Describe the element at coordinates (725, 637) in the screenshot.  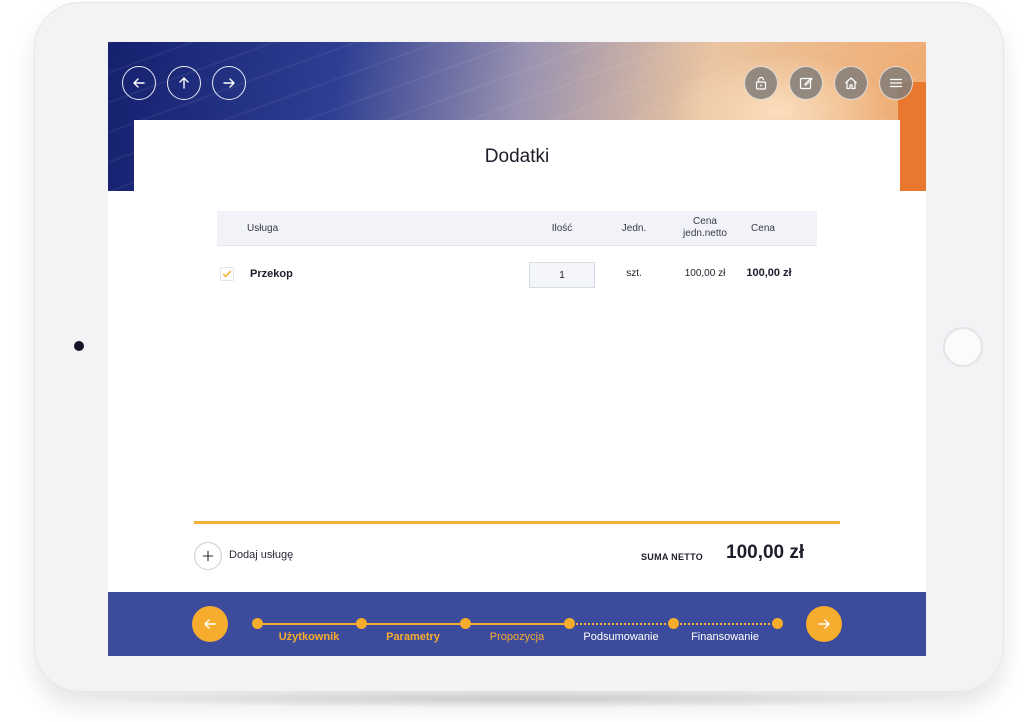
I see `step-finansowanie: Finansowanie` at that location.